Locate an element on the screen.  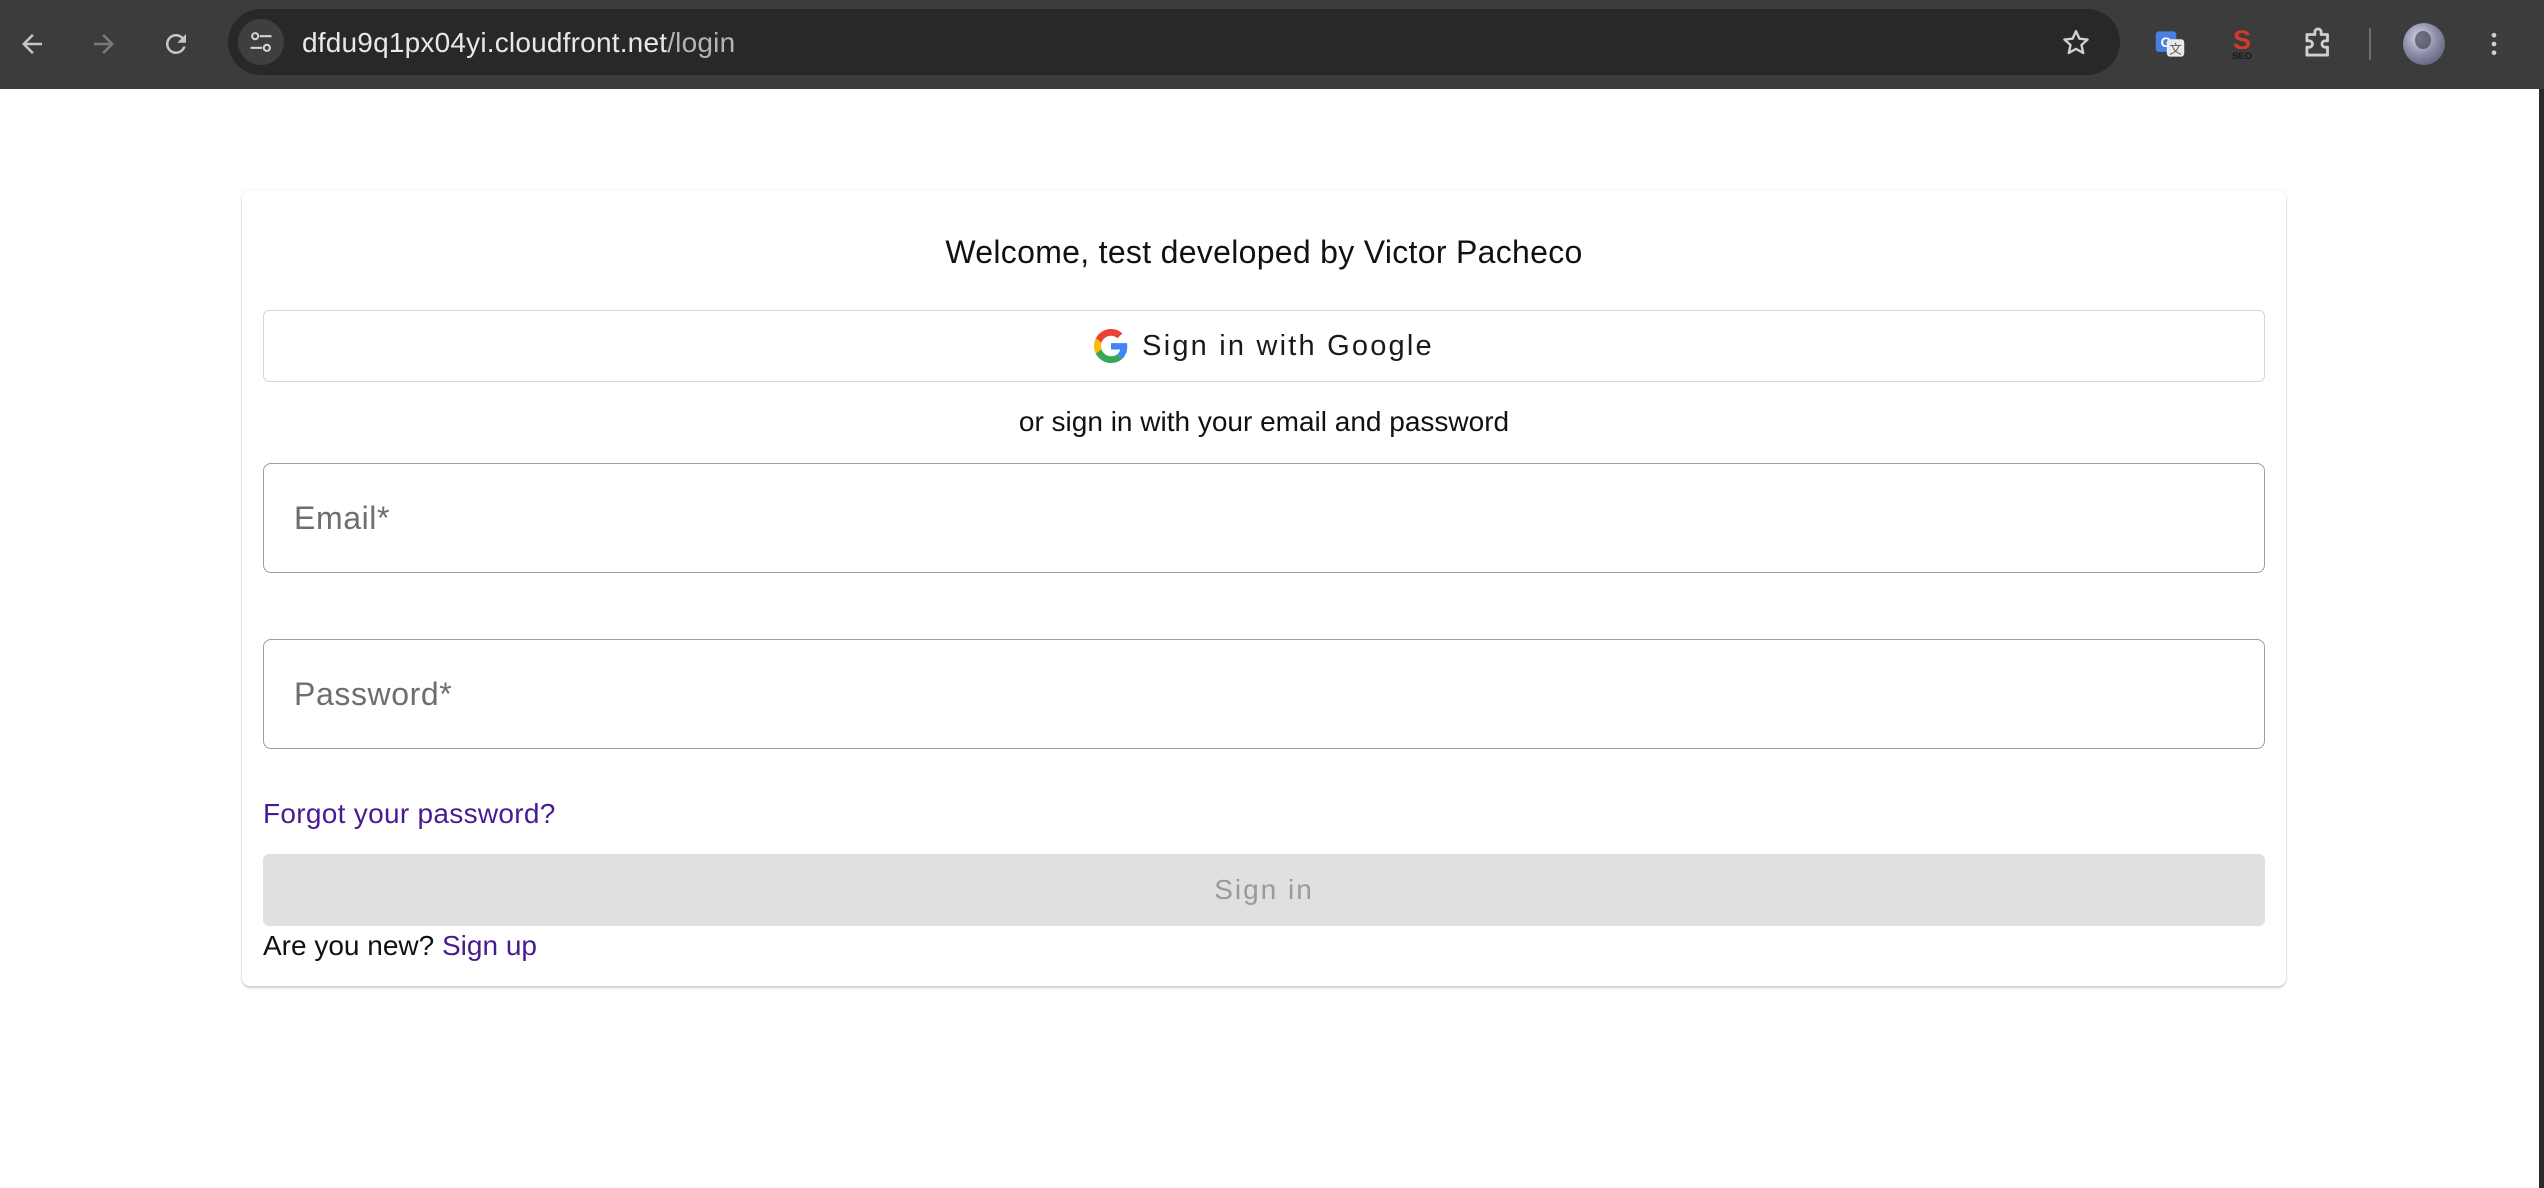
sign-up-link: Sign up is located at coordinates (489, 945).